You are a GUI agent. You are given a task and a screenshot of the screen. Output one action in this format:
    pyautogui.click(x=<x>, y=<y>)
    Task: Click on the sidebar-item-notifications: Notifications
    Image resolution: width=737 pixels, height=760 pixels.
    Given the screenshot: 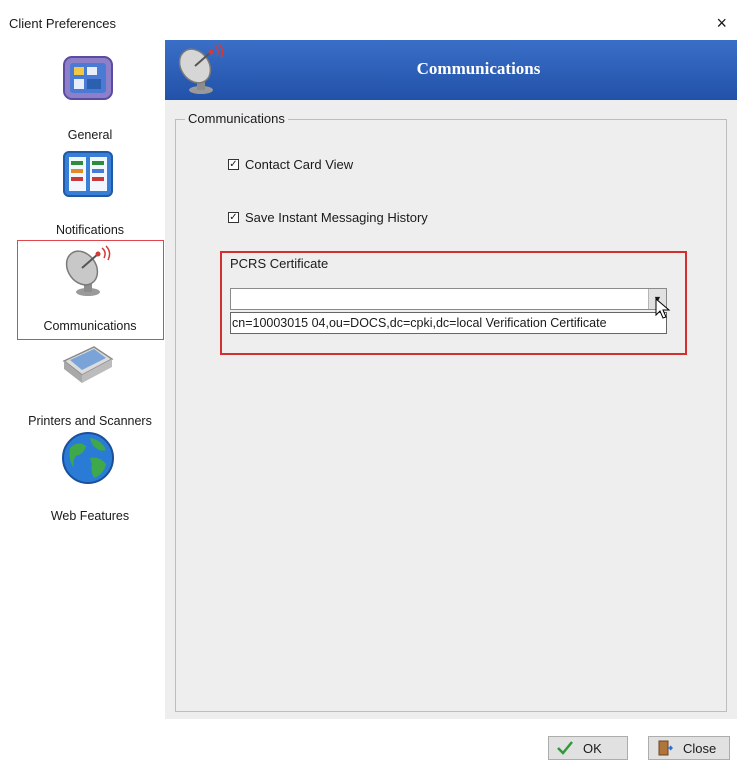 What is the action you would take?
    pyautogui.click(x=90, y=230)
    